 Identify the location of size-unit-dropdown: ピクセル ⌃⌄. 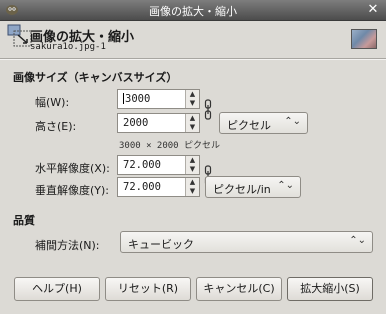
(263, 123).